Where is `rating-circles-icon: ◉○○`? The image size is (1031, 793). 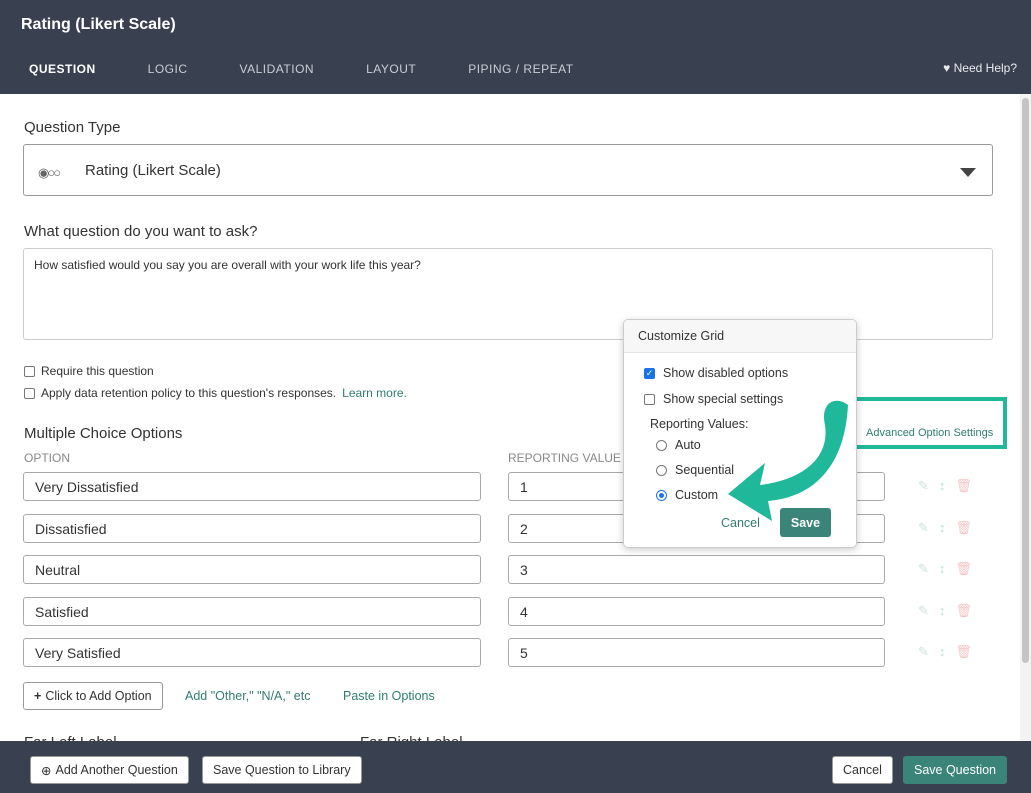
rating-circles-icon: ◉○○ is located at coordinates (49, 172).